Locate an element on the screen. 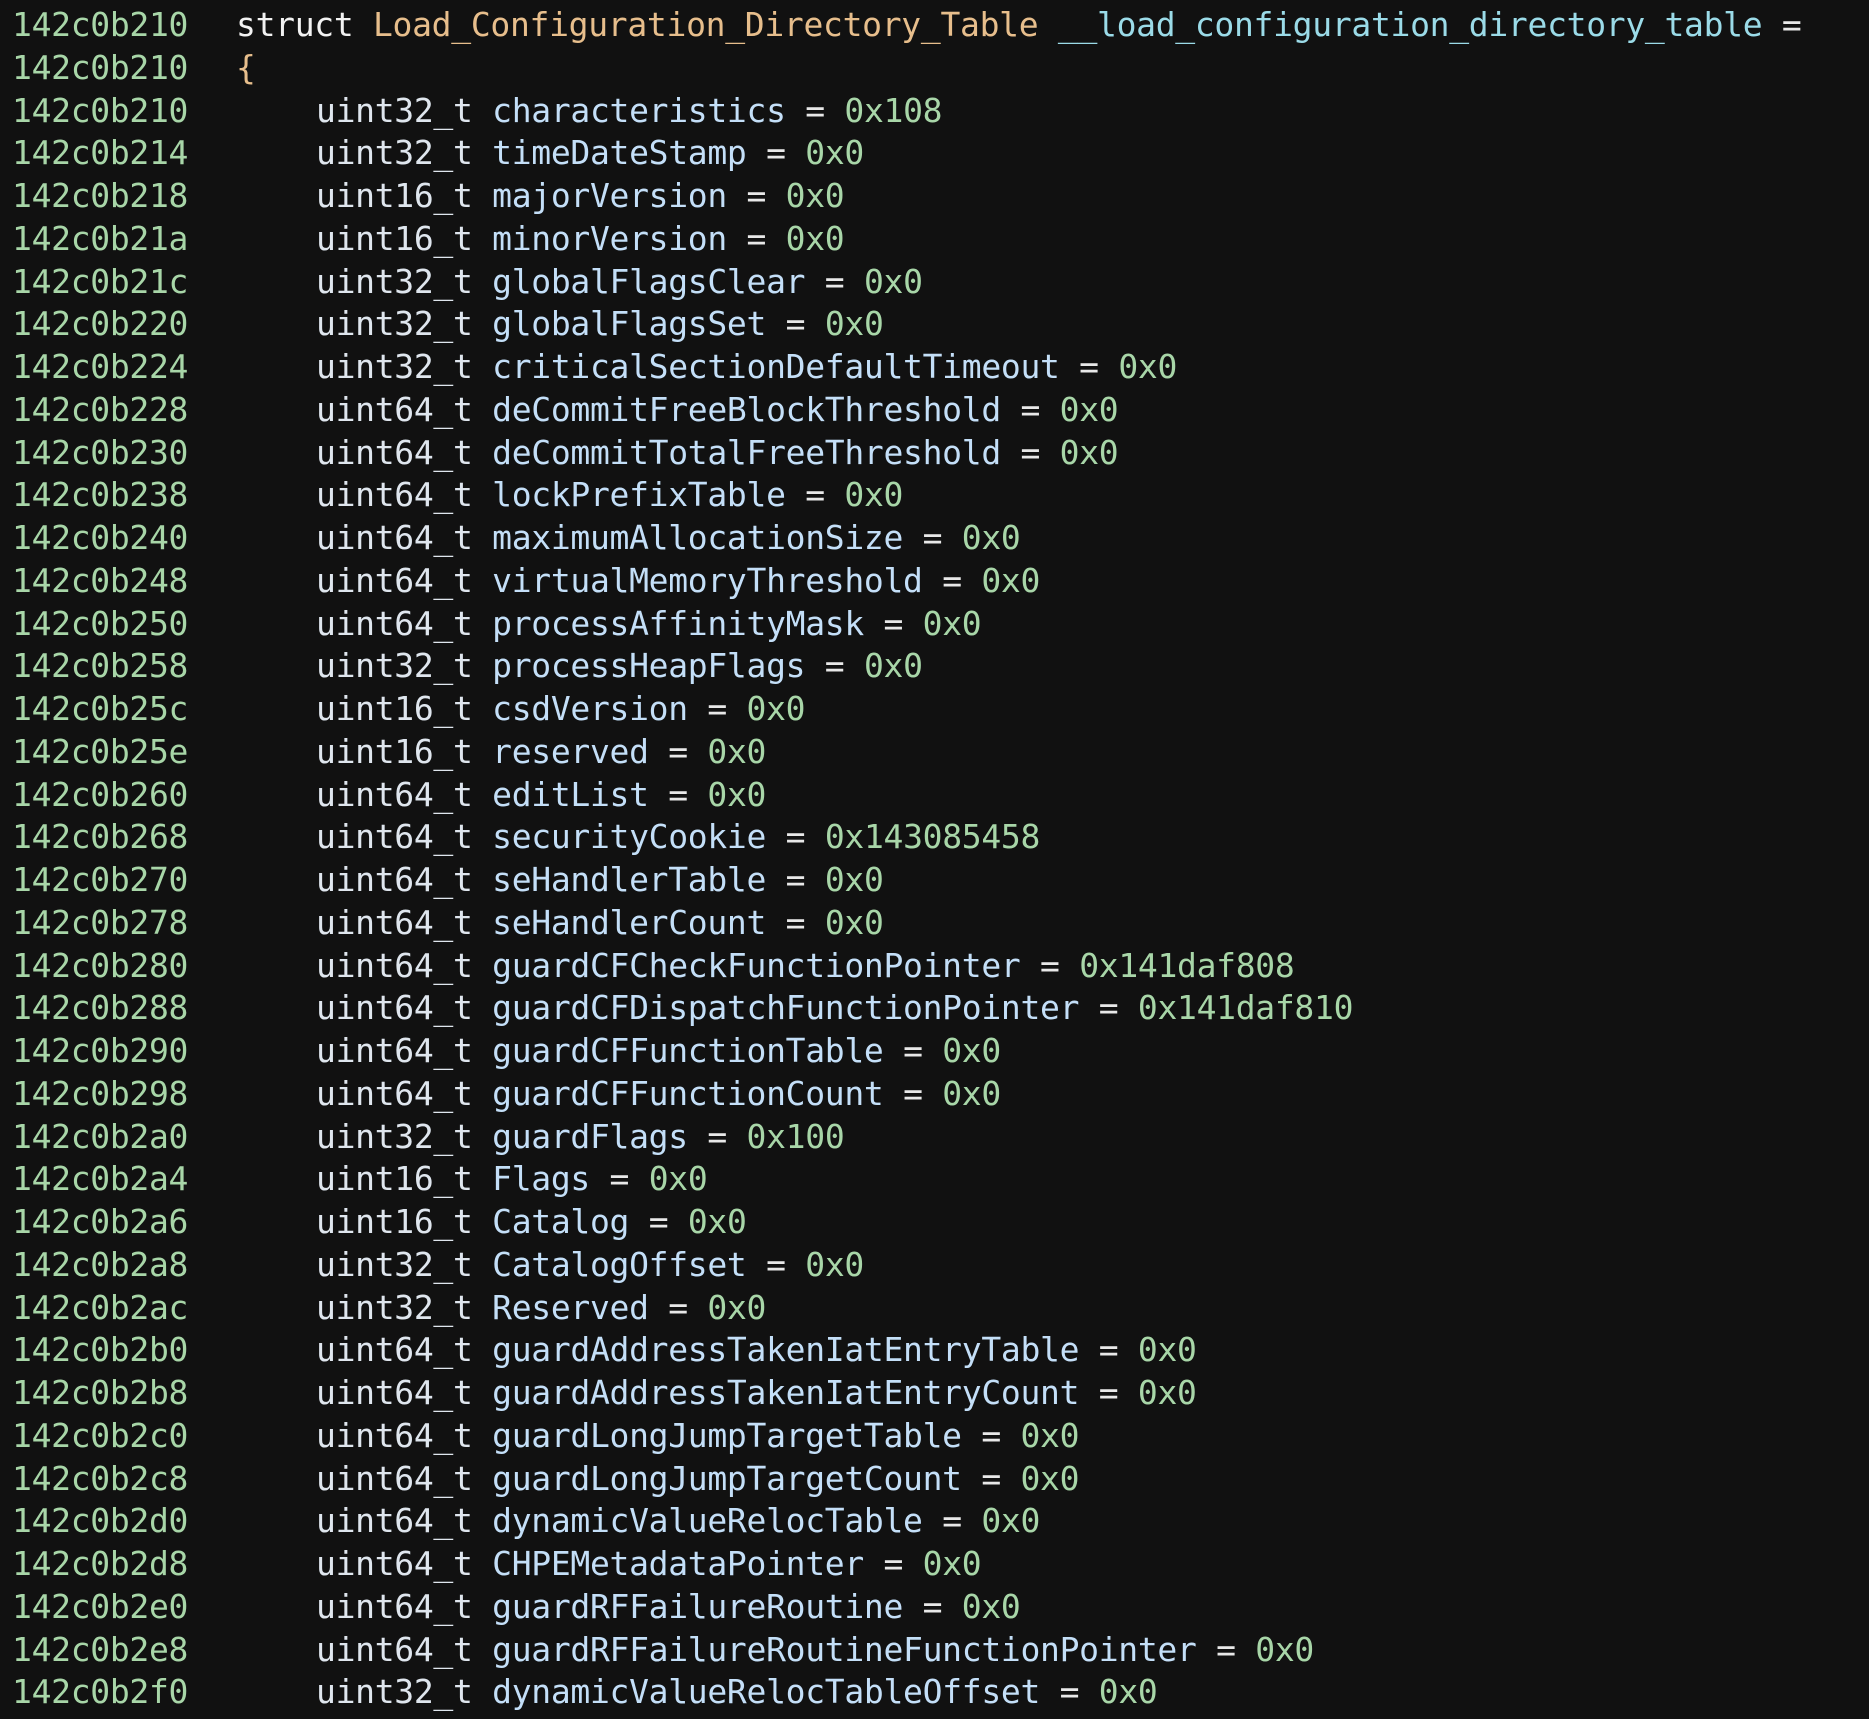 Image resolution: width=1869 pixels, height=1719 pixels. member-field-name: minorVersion is located at coordinates (609, 238).